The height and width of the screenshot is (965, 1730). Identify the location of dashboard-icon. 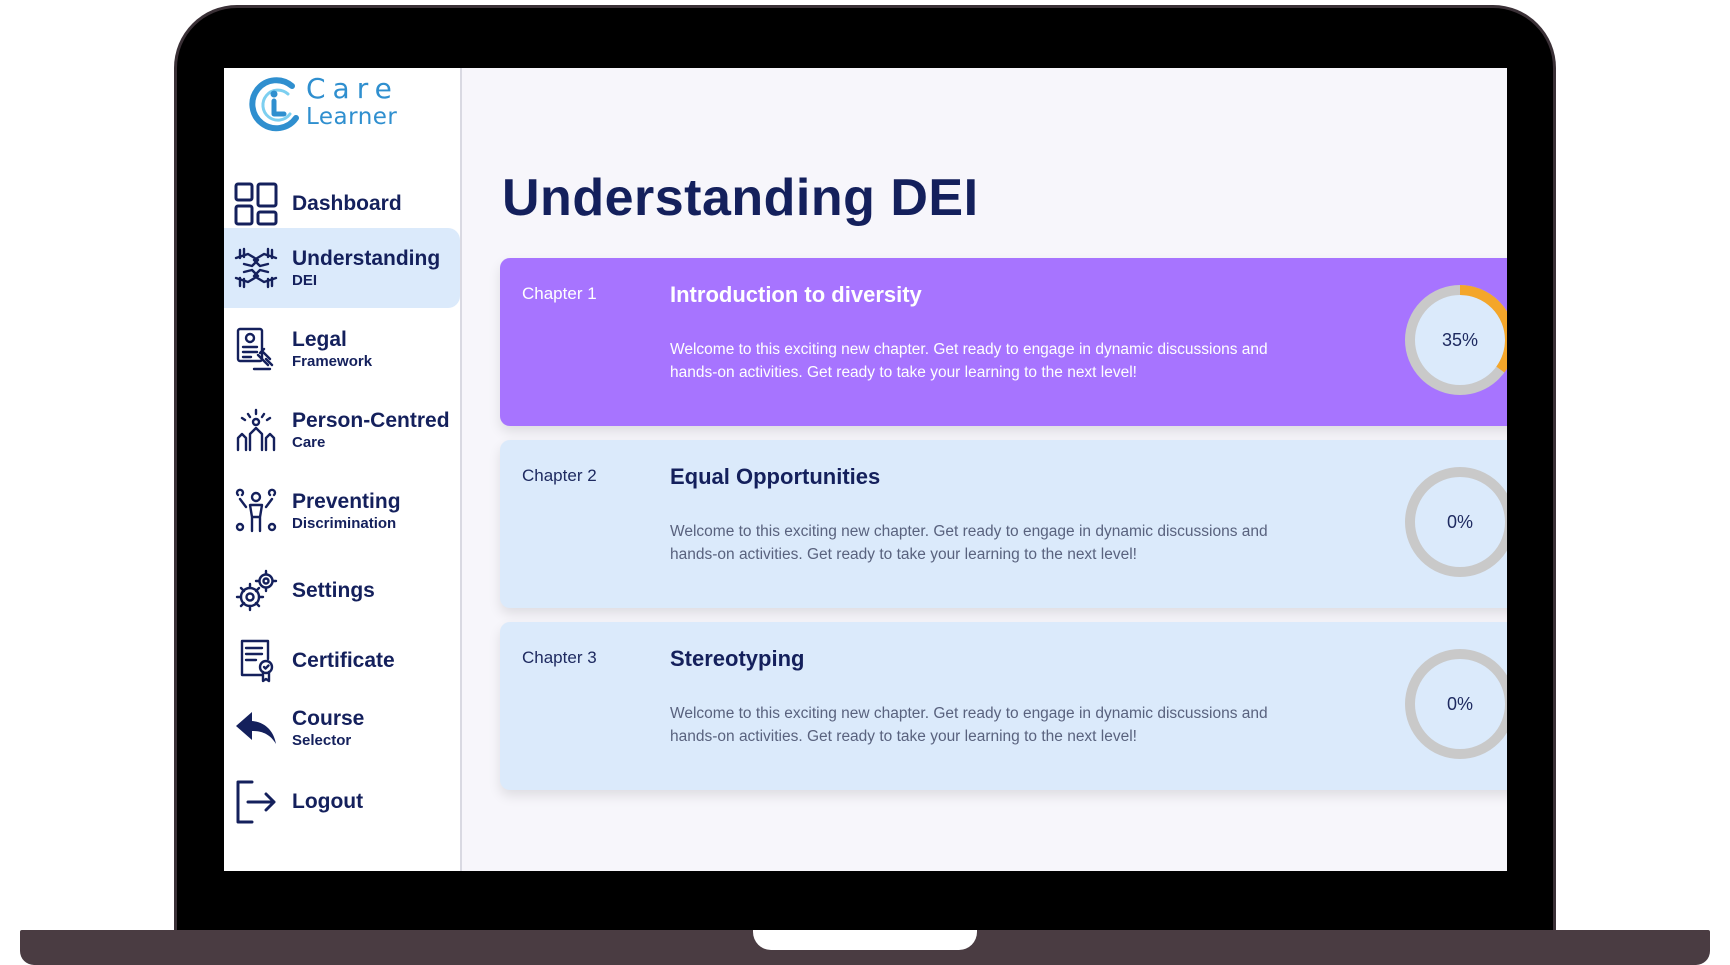
(256, 204).